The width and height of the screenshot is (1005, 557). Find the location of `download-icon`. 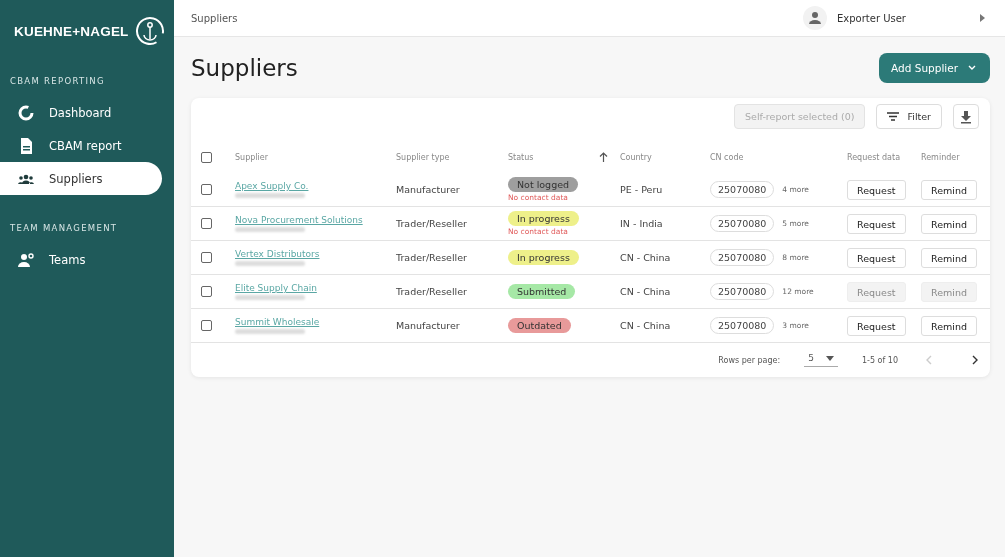

download-icon is located at coordinates (966, 116).